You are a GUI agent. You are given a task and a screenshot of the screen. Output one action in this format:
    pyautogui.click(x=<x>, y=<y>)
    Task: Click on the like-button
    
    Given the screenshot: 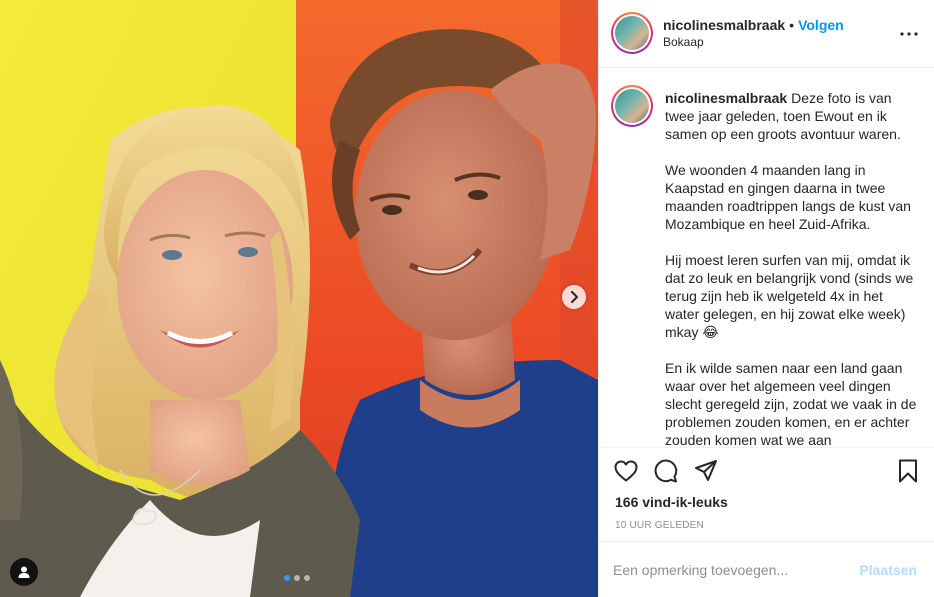 What is the action you would take?
    pyautogui.click(x=626, y=471)
    